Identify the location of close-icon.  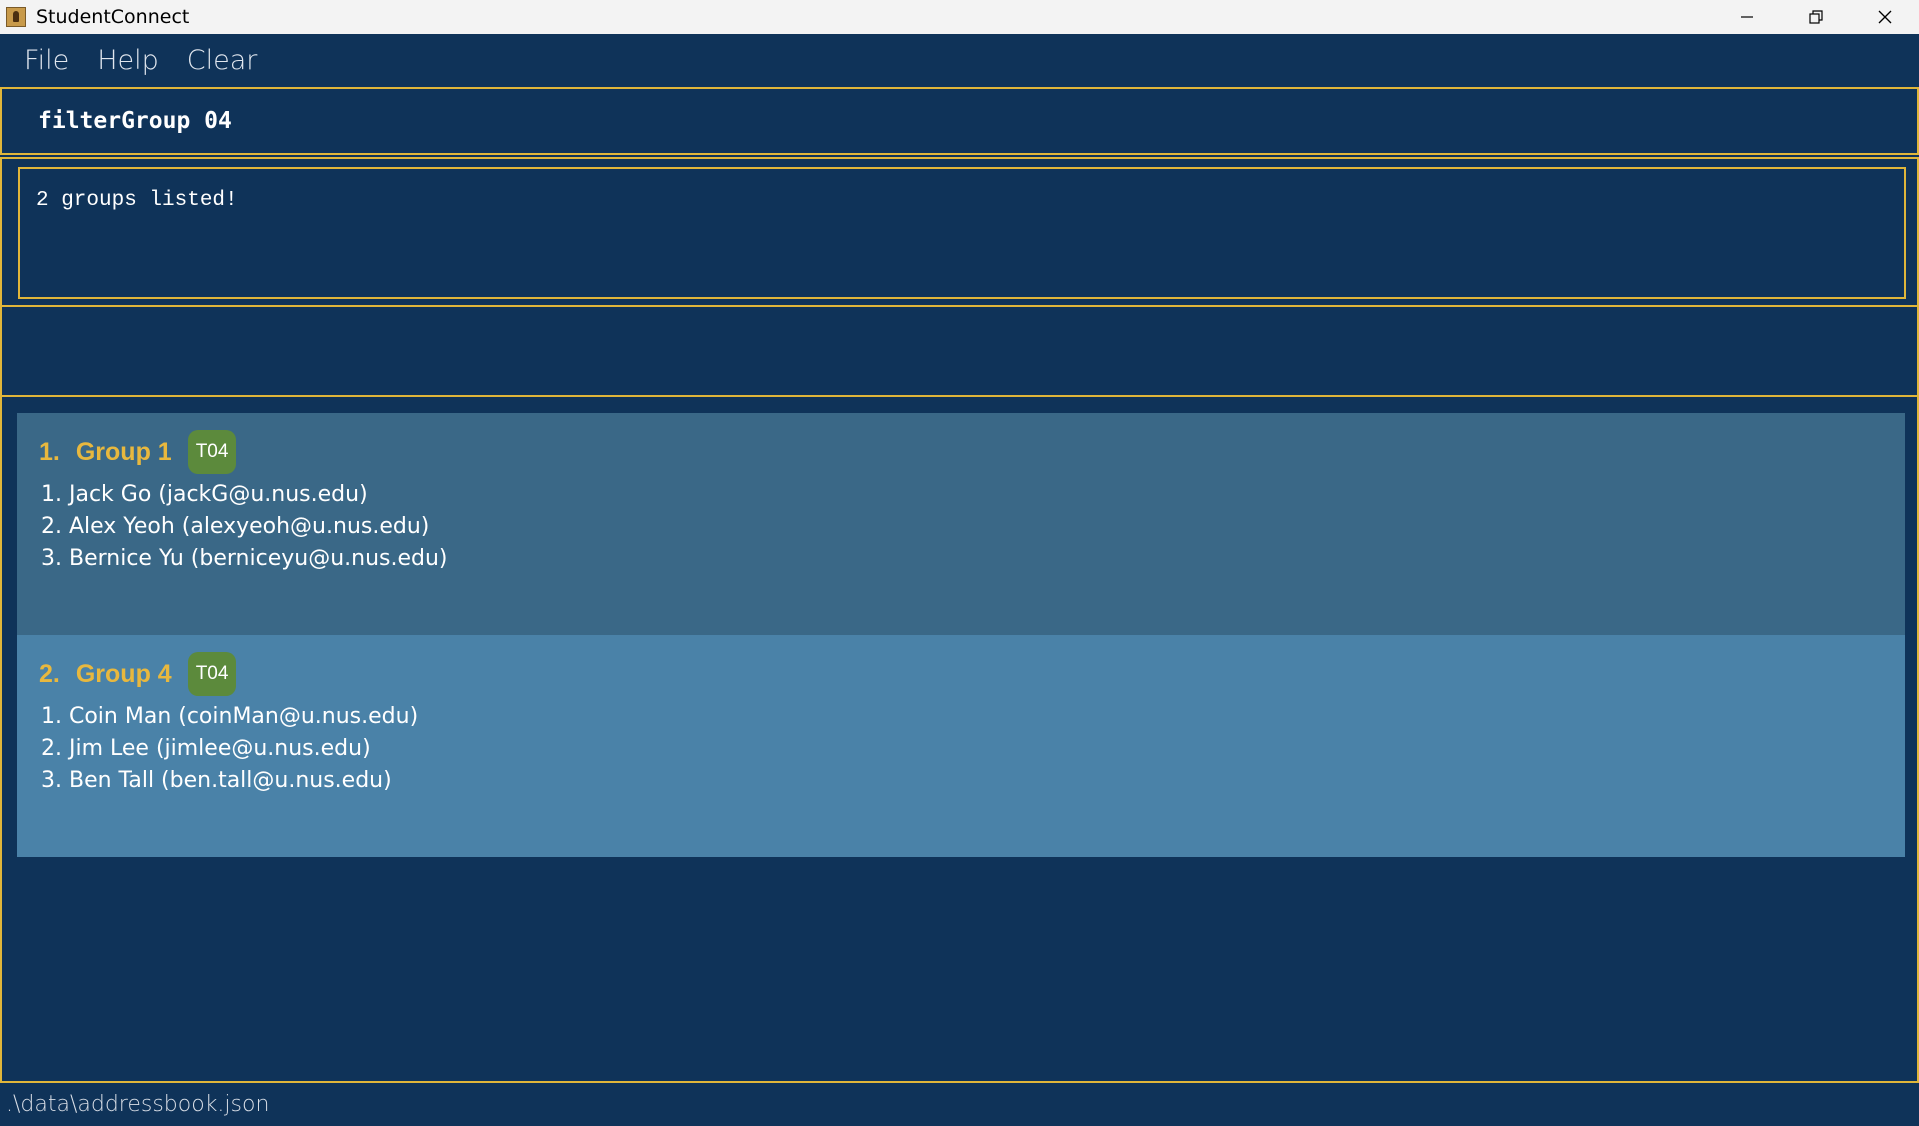
(1884, 17).